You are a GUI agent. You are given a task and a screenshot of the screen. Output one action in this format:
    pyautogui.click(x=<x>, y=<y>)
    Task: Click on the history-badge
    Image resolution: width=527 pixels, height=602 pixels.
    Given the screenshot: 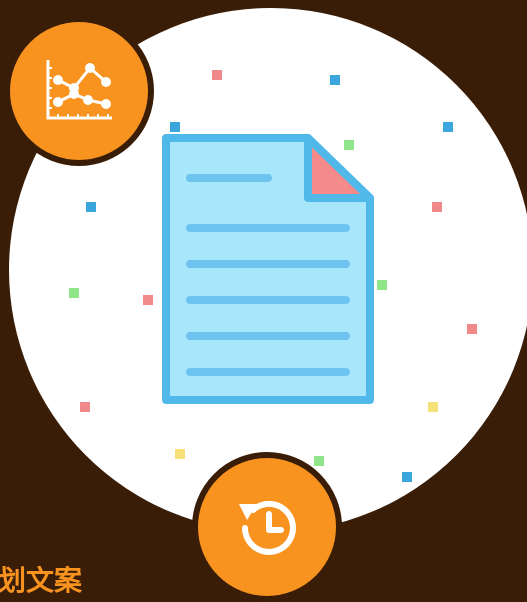 What is the action you would take?
    pyautogui.click(x=267, y=527)
    